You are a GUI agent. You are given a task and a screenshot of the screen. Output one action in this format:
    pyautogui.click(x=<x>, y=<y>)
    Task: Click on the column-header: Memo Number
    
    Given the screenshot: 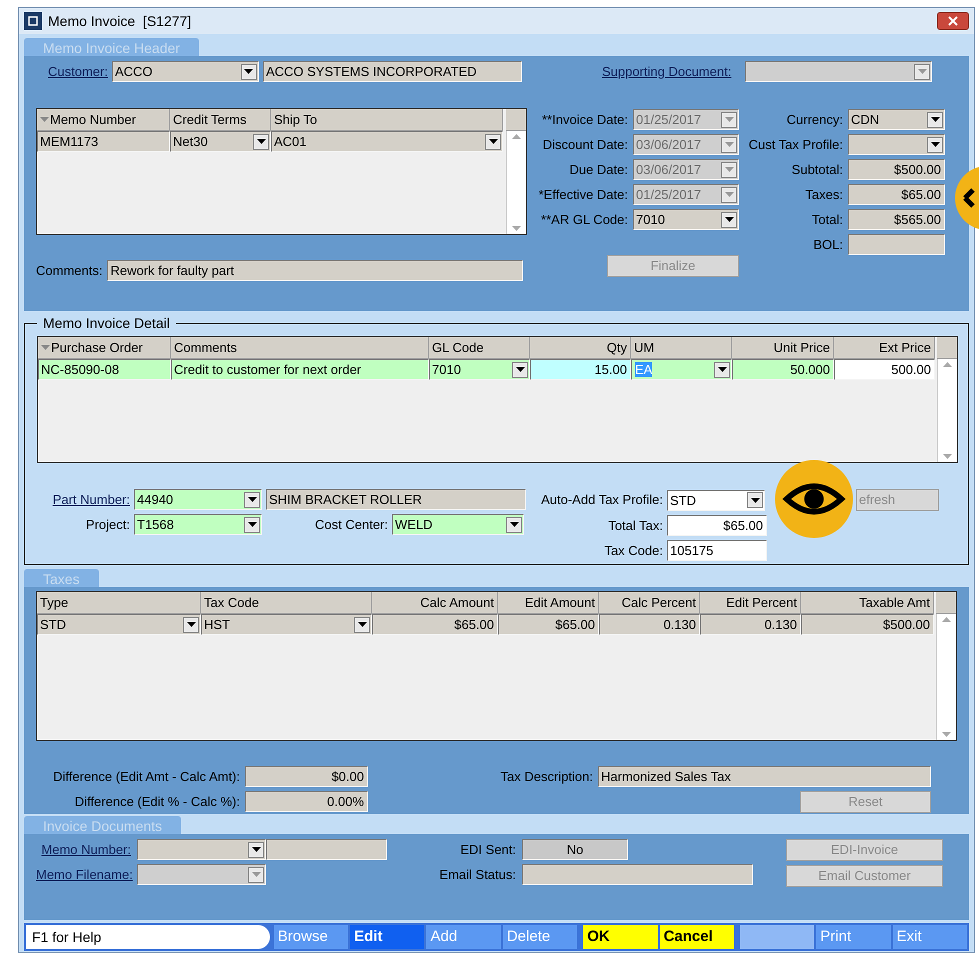 What is the action you would take?
    pyautogui.click(x=103, y=120)
    